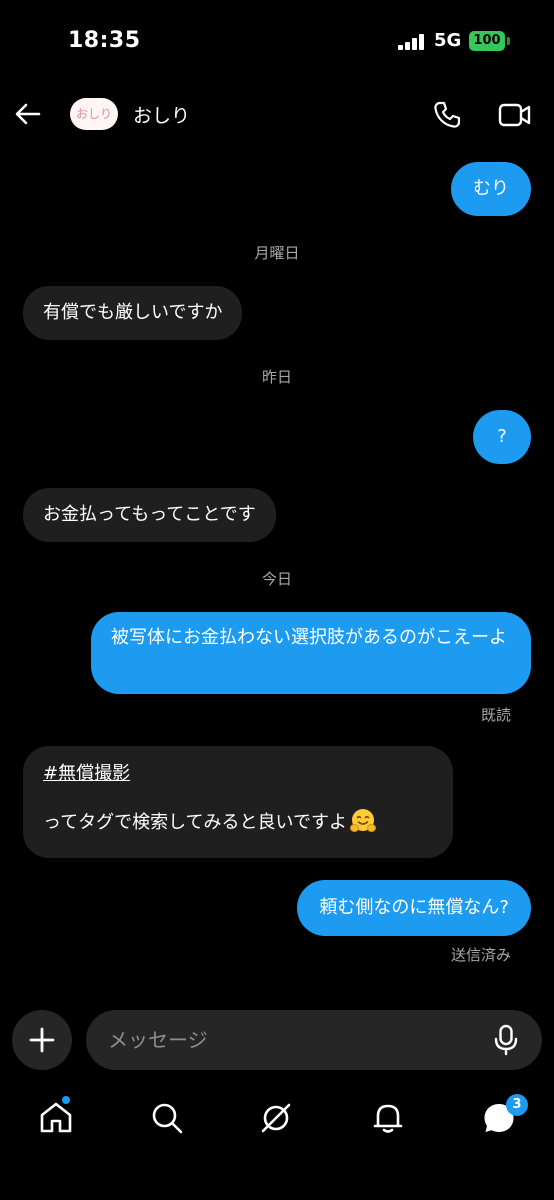  Describe the element at coordinates (276, 377) in the screenshot. I see `date-separator: 昨日` at that location.